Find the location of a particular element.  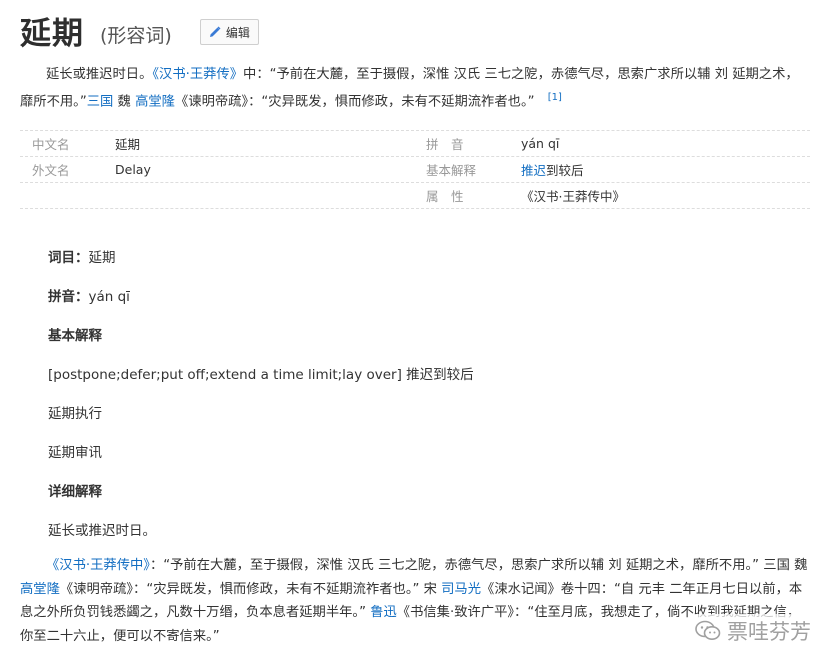

example-1: 延期执行 is located at coordinates (75, 414).